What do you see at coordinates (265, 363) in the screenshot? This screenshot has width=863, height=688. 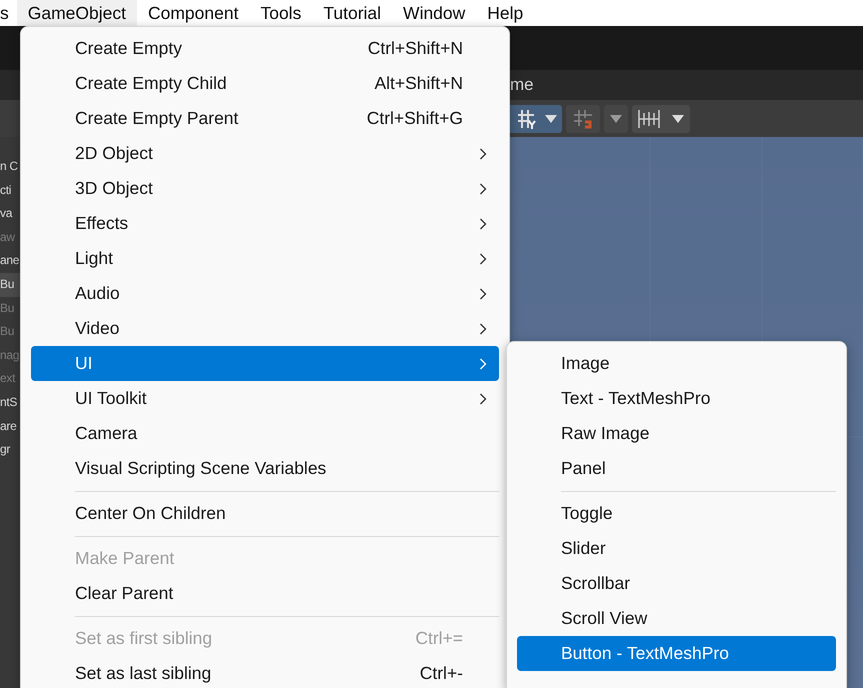 I see `menu-item: UI` at bounding box center [265, 363].